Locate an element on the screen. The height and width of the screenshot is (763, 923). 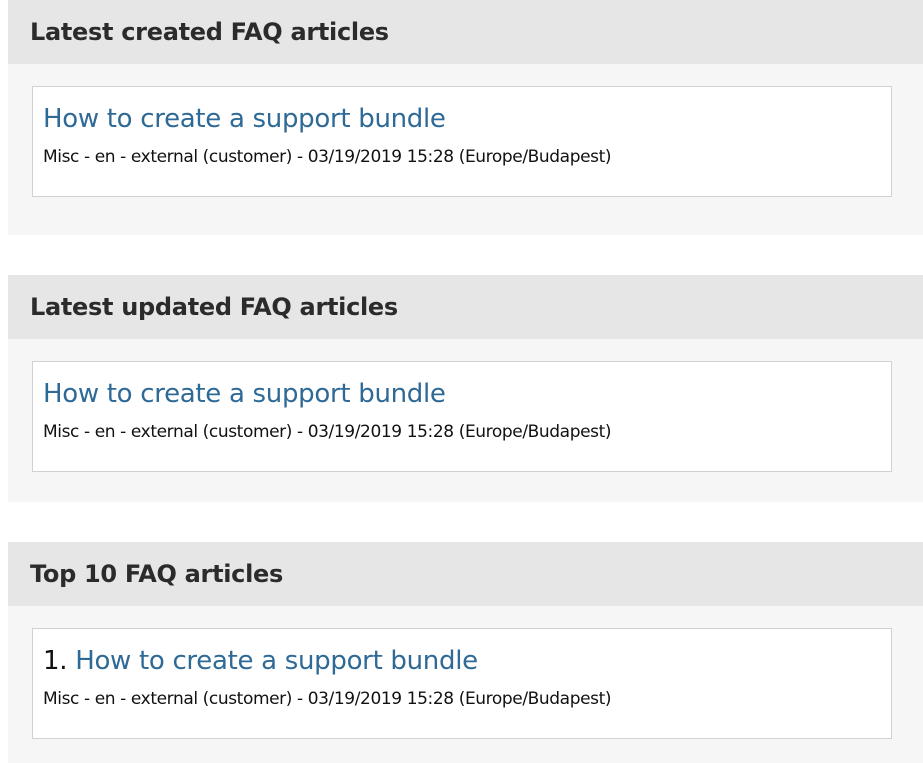
widget-header: Latest updated FAQ articles is located at coordinates (465, 307).